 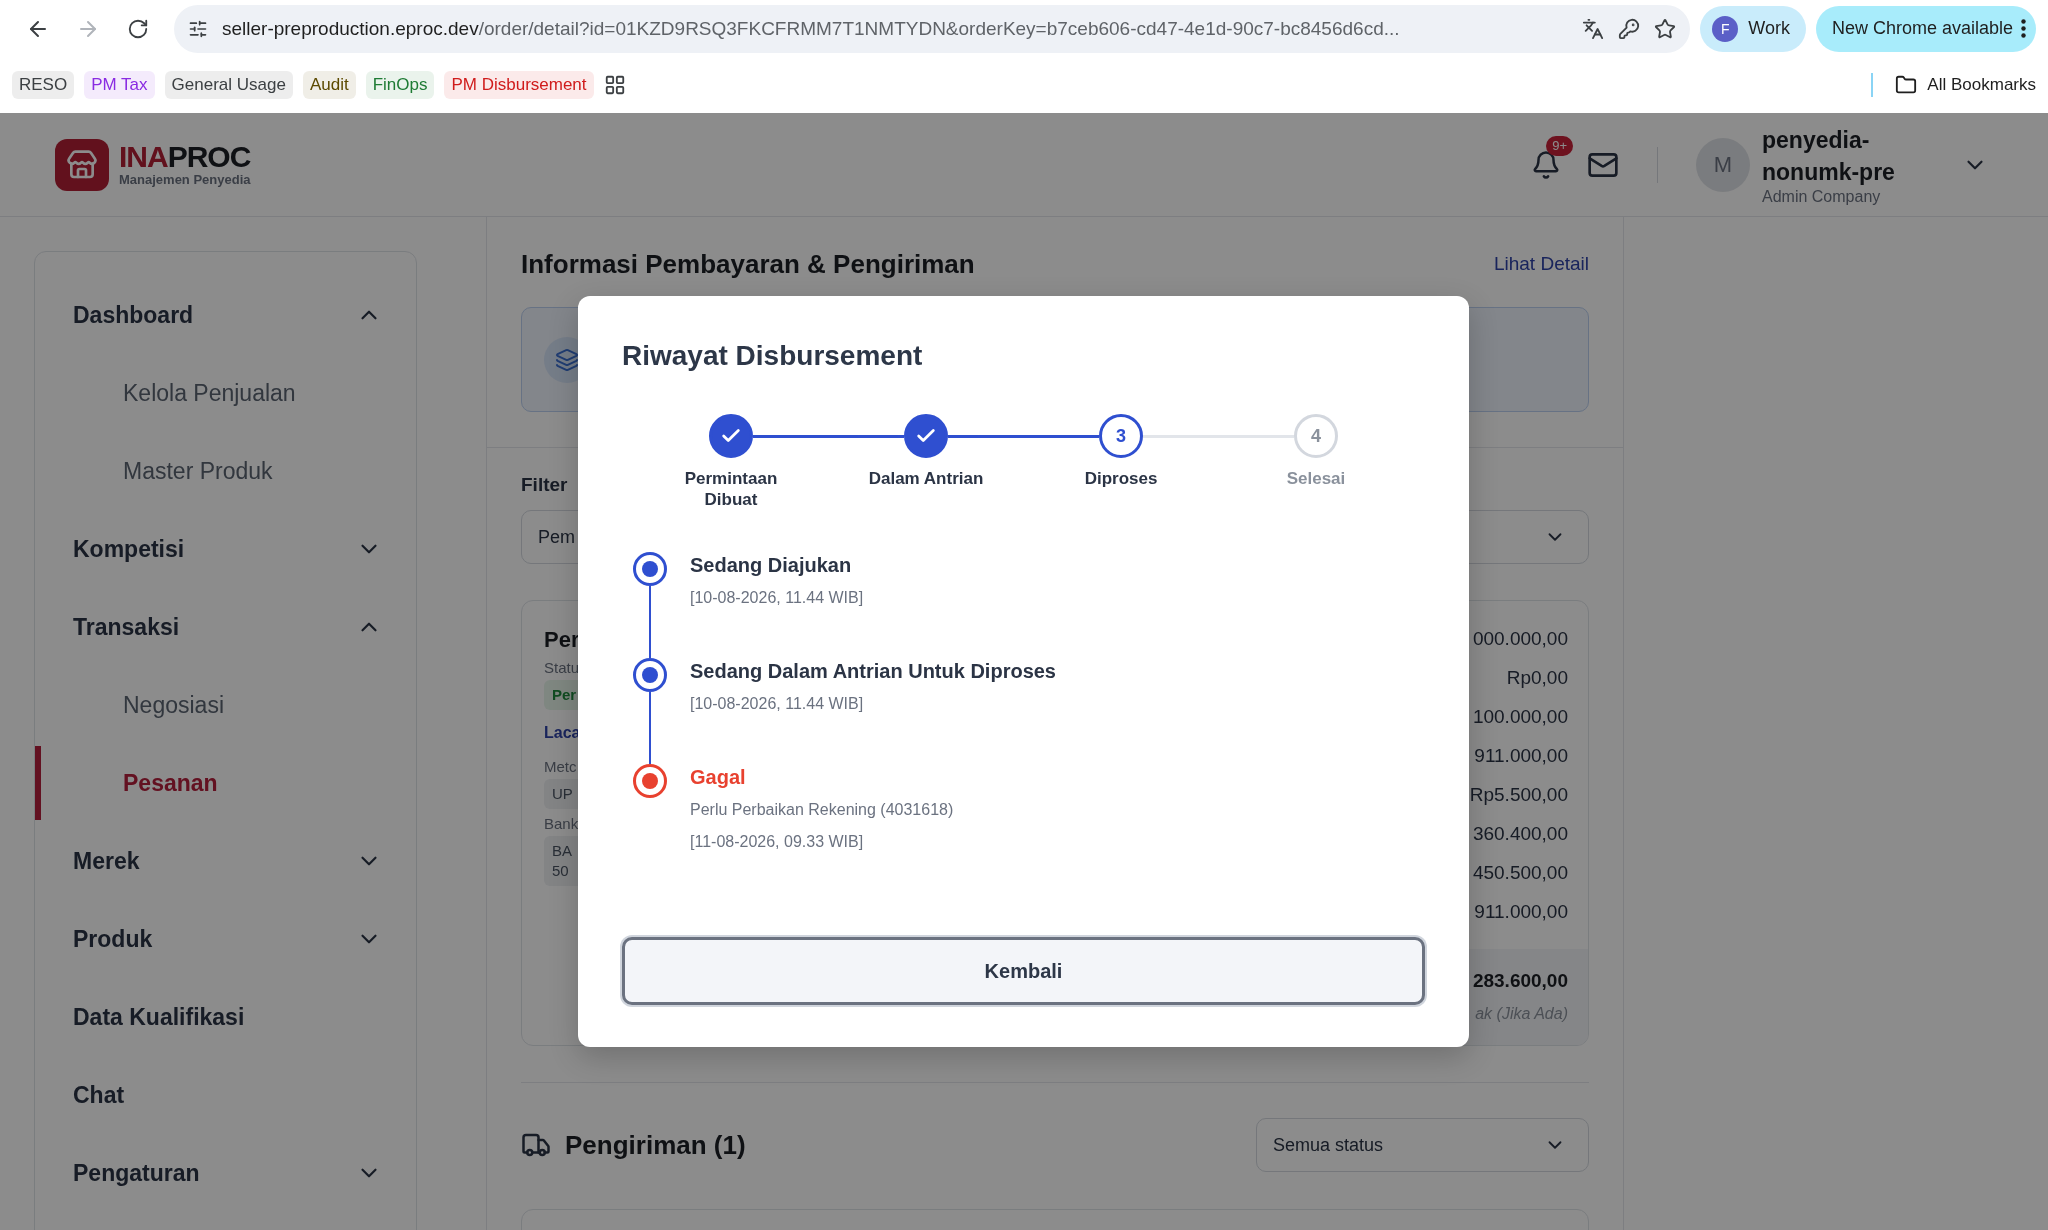 What do you see at coordinates (560, 766) in the screenshot?
I see `method-label: Metc` at bounding box center [560, 766].